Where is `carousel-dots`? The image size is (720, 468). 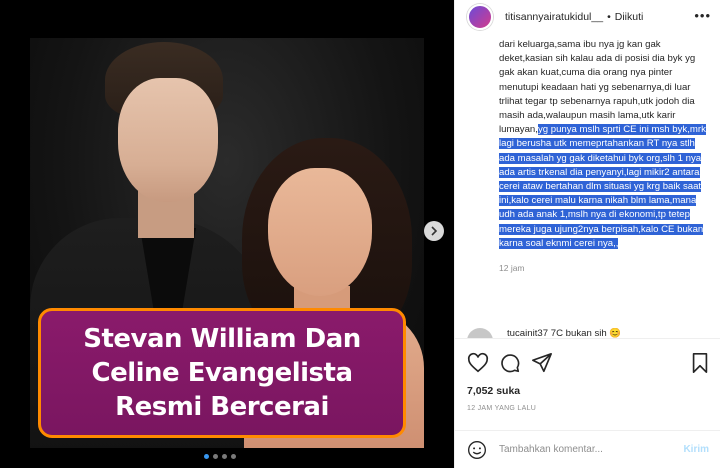
carousel-dots is located at coordinates (220, 456).